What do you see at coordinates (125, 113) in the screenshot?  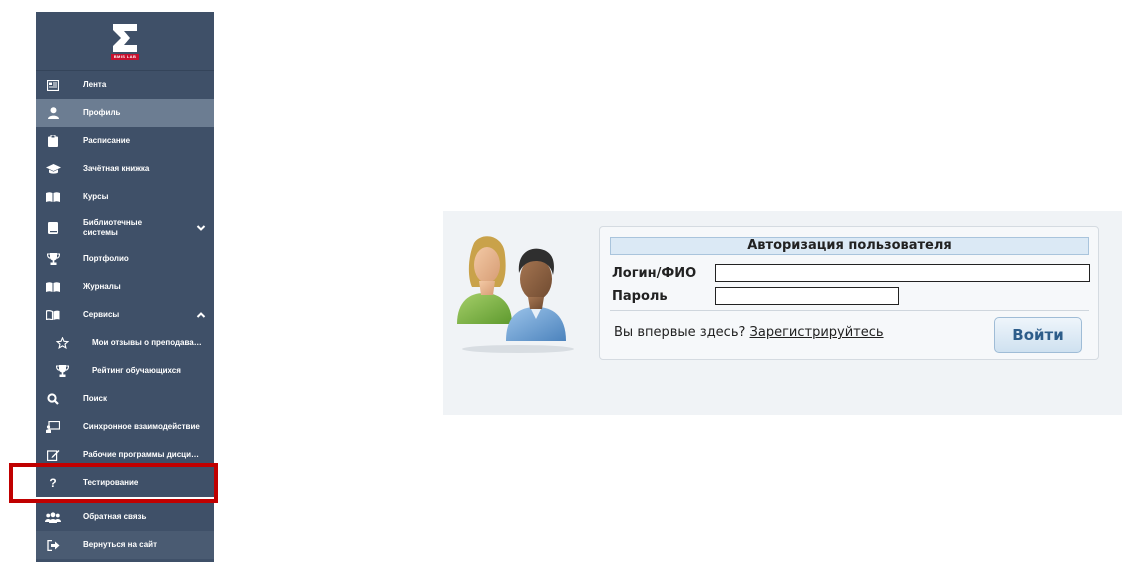 I see `sidebar-item-profile: Профиль` at bounding box center [125, 113].